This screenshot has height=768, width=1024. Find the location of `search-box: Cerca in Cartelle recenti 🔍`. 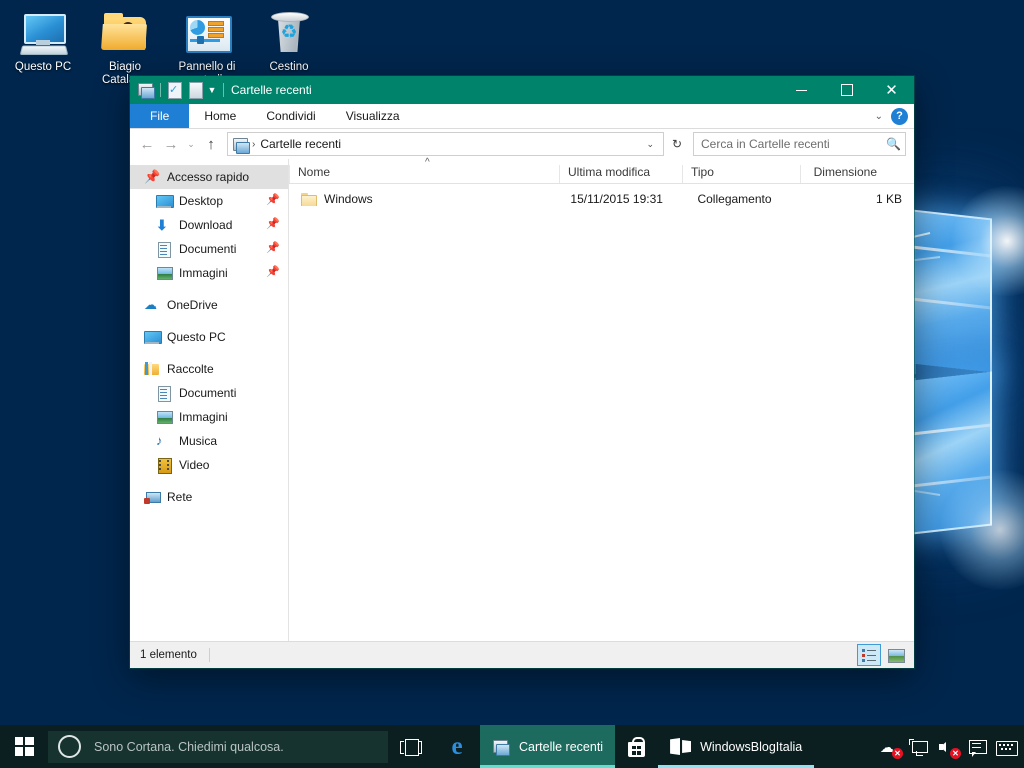

search-box: Cerca in Cartelle recenti 🔍 is located at coordinates (799, 144).